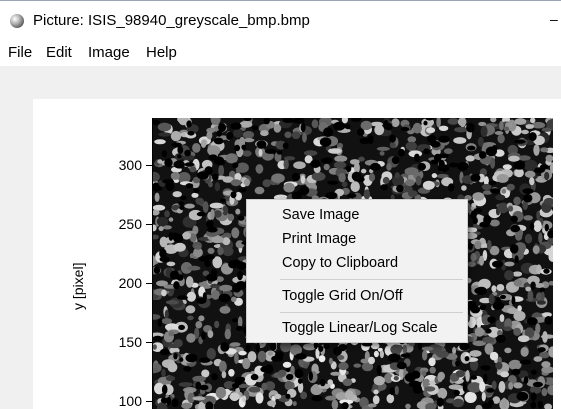 The height and width of the screenshot is (409, 561). I want to click on menu-edit: Edit, so click(59, 52).